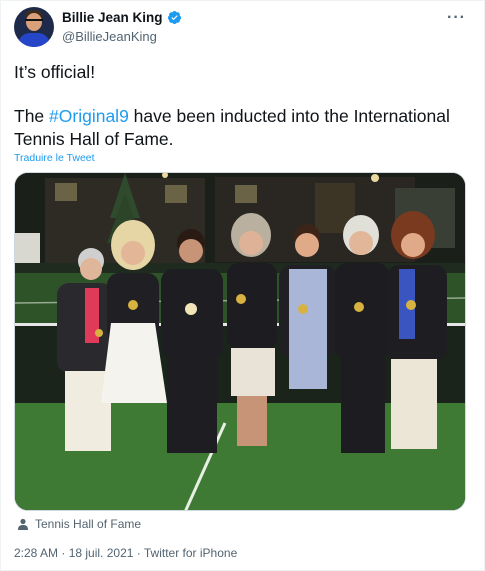 This screenshot has height=571, width=485. I want to click on location-tag: Tennis Hall of Fame, so click(79, 524).